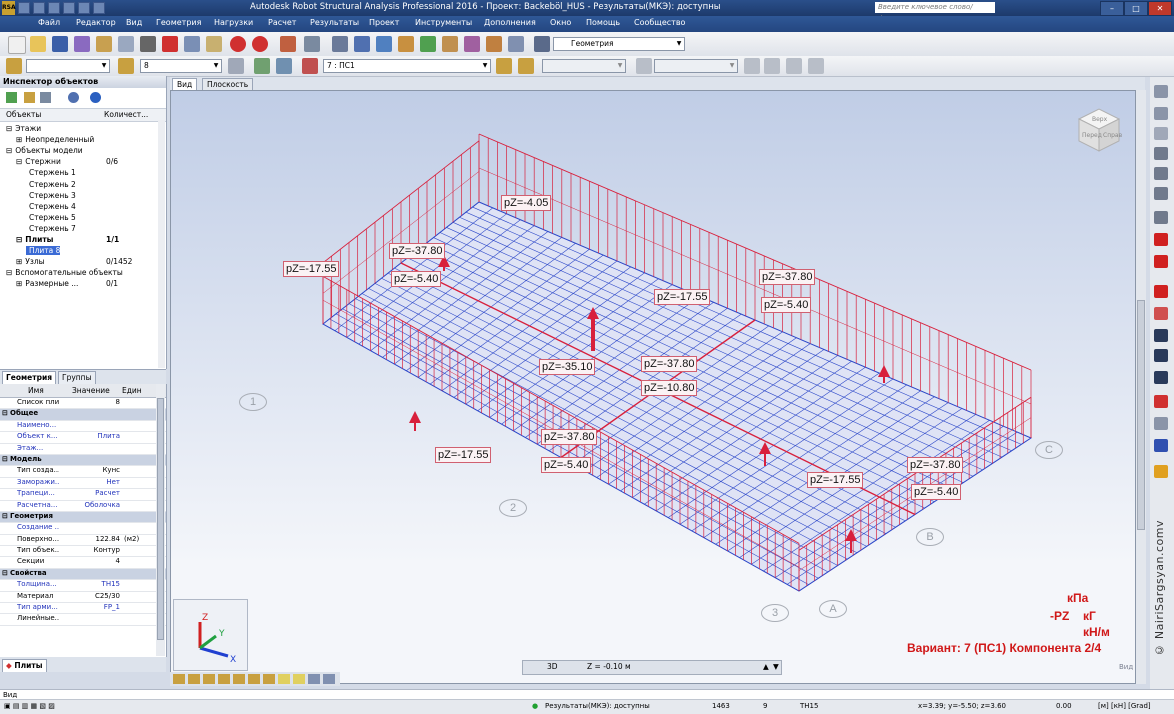 The height and width of the screenshot is (714, 1174). I want to click on menu-community: Сообщество, so click(659, 22).